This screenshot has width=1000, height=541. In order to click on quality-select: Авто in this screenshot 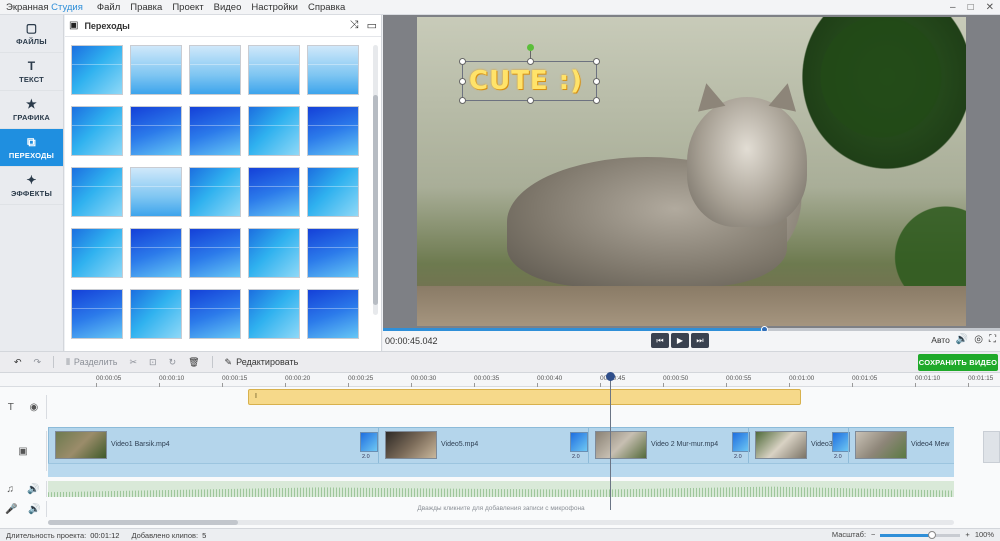, I will do `click(940, 340)`.